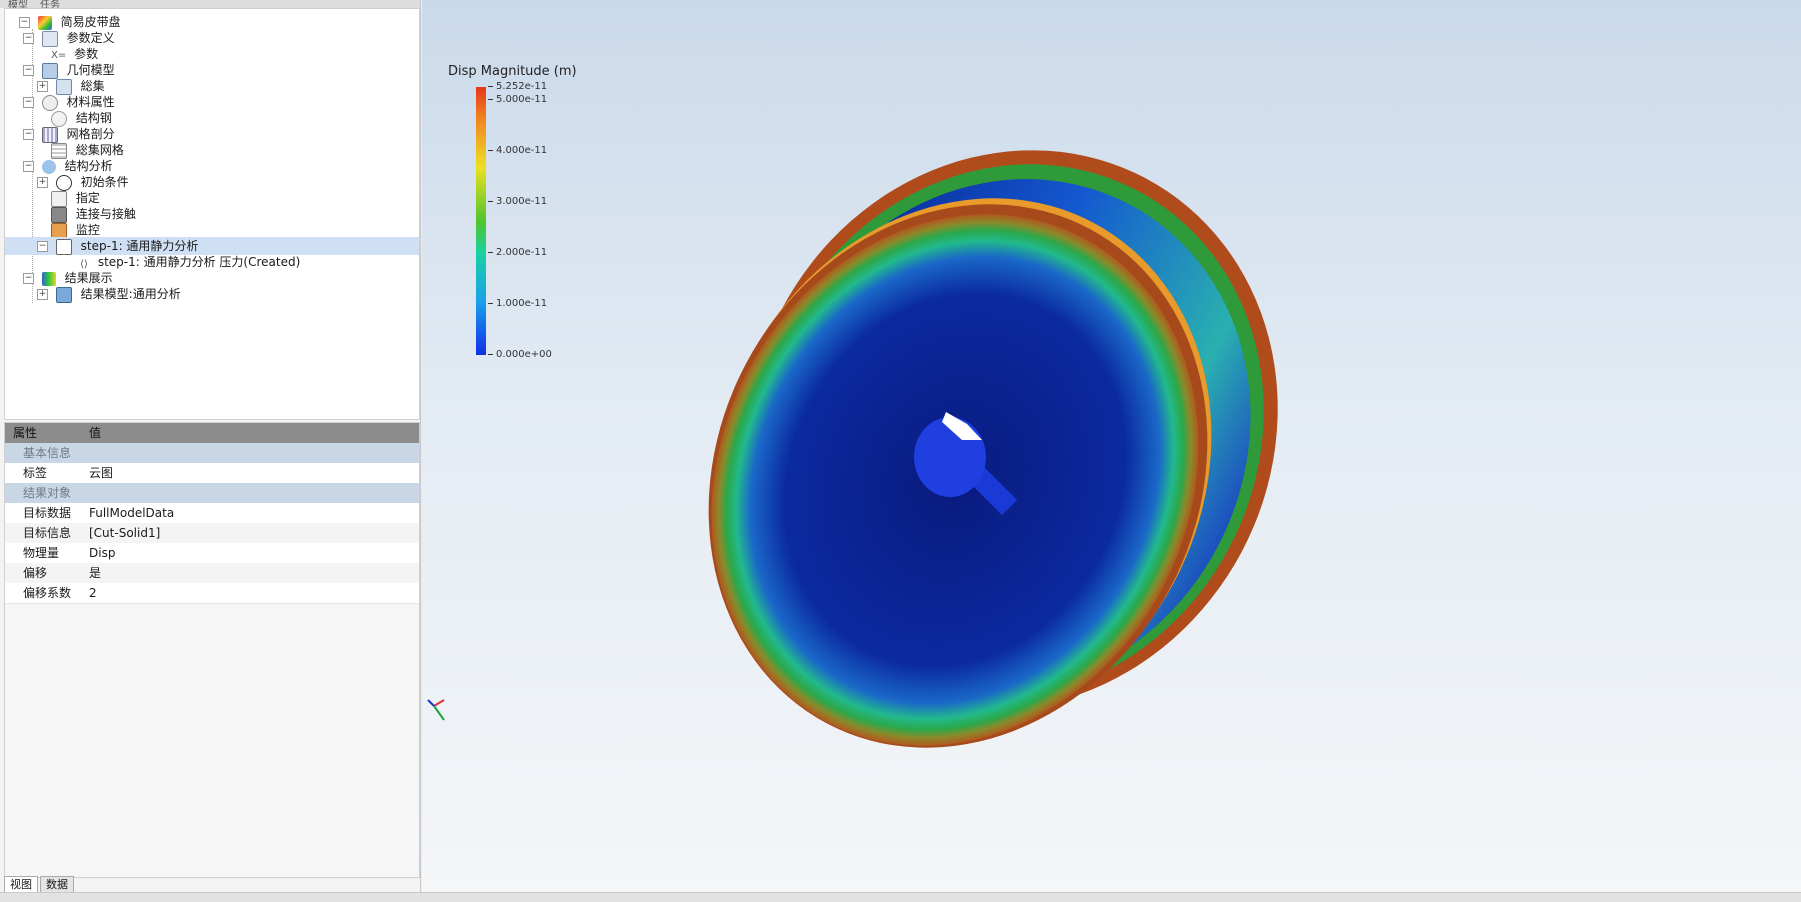  Describe the element at coordinates (90, 22) in the screenshot. I see `tree-root-label: 简易皮带盘` at that location.